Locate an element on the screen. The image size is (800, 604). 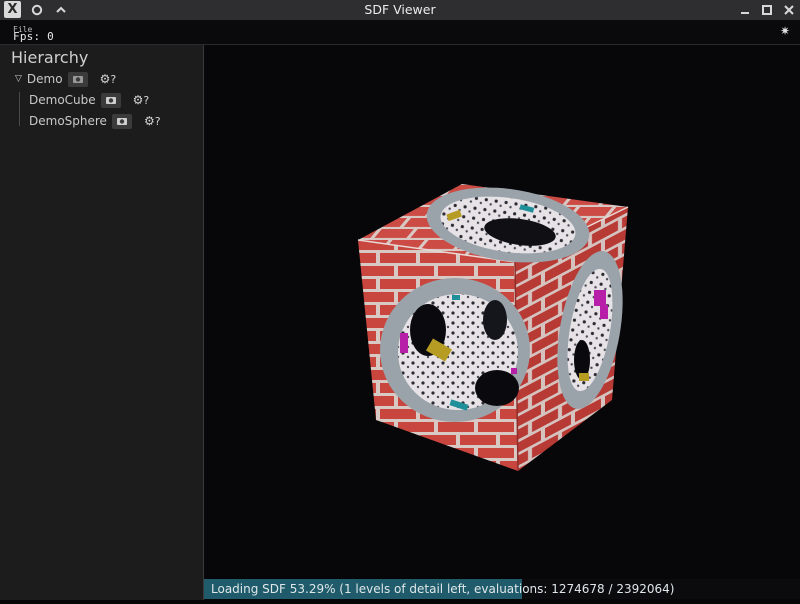
fps-counter: Fps: 0 is located at coordinates (33, 36).